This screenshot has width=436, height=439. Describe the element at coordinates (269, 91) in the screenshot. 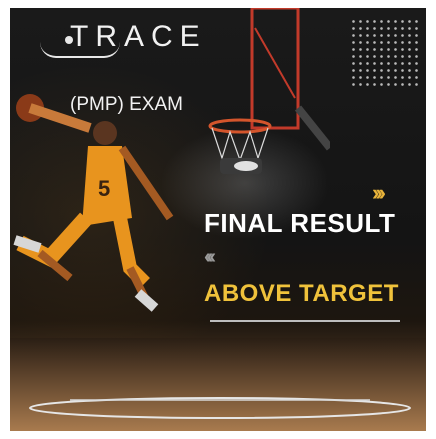

I see `basketball-hoop-illustration` at that location.